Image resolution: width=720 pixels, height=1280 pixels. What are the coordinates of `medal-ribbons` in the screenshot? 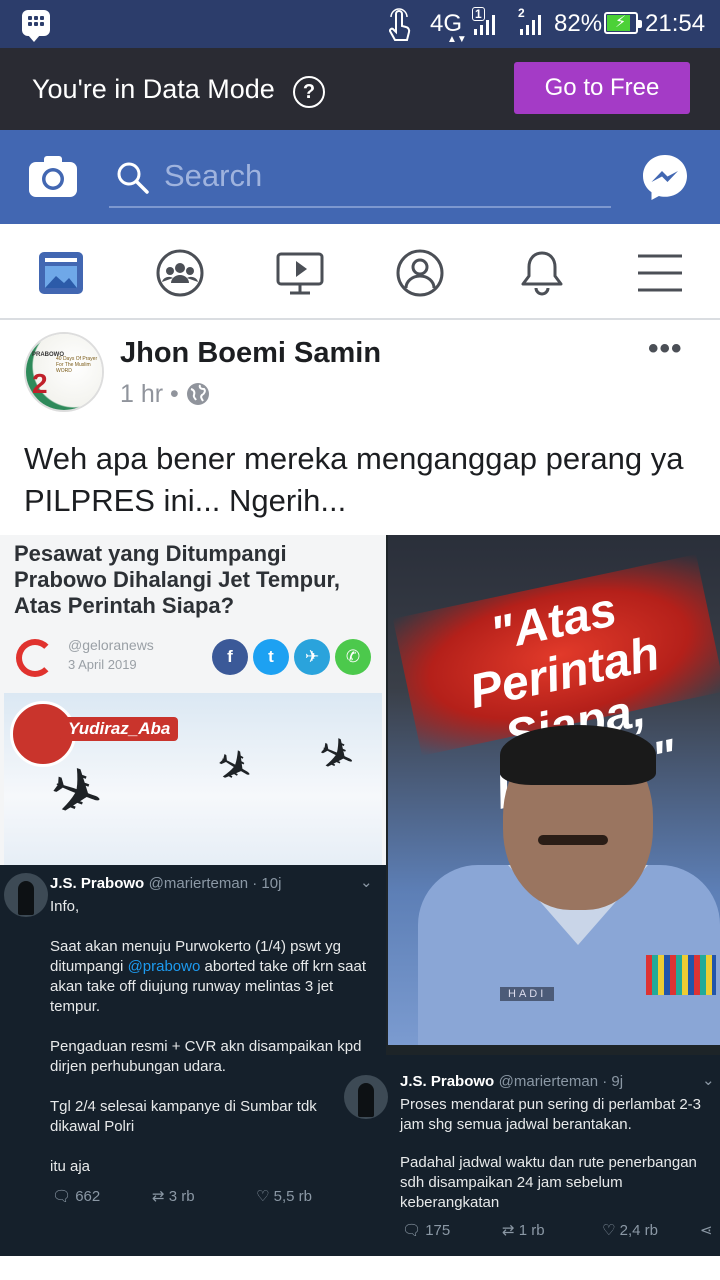 It's located at (681, 975).